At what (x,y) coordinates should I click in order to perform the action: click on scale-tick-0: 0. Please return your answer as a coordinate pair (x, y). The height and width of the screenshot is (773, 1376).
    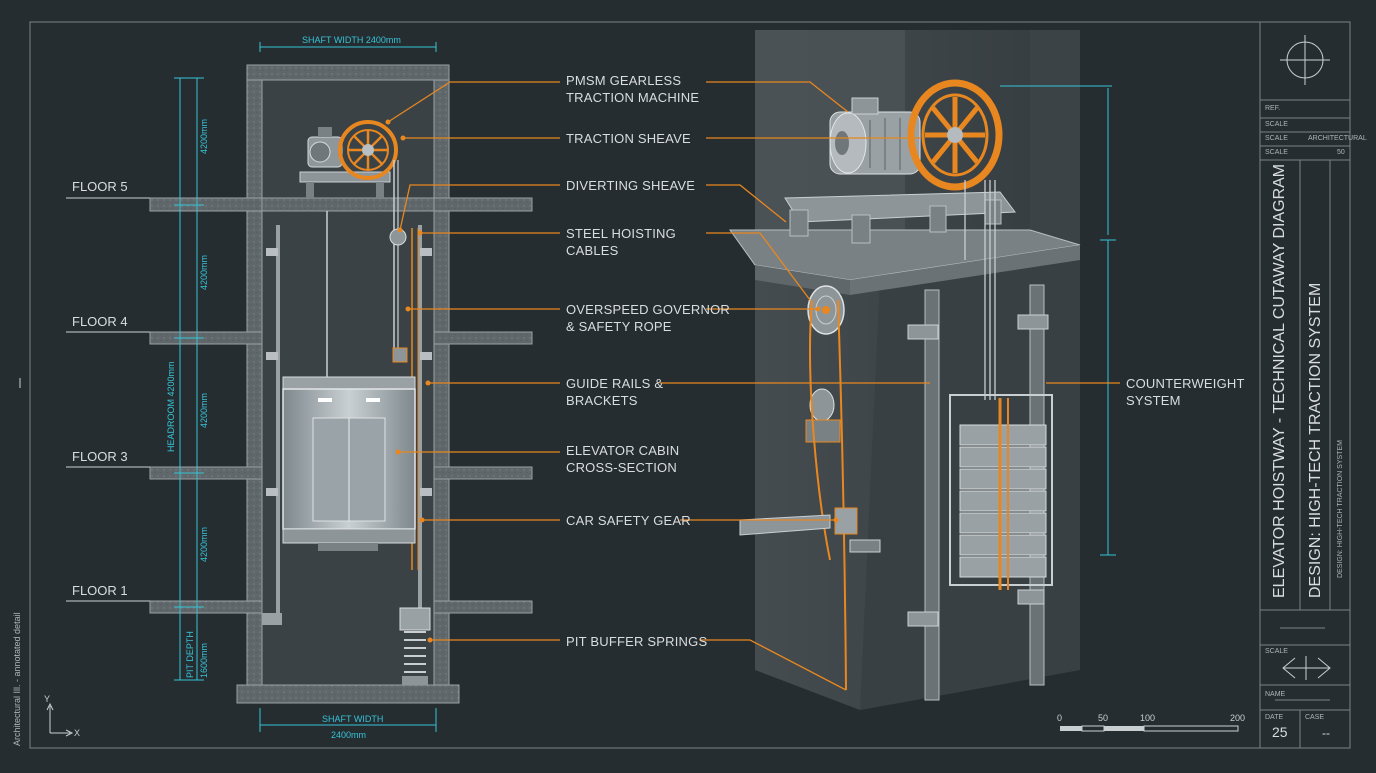
    Looking at the image, I should click on (1060, 718).